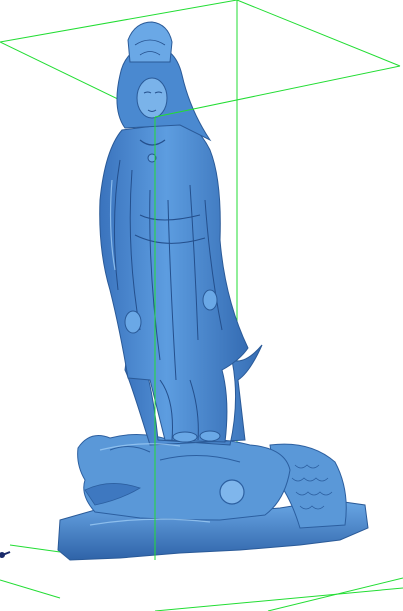  Describe the element at coordinates (5, 554) in the screenshot. I see `axis-gizmo-icon` at that location.